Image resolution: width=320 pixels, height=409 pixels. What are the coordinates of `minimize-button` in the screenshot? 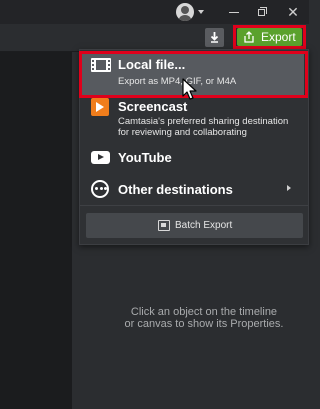 It's located at (234, 12).